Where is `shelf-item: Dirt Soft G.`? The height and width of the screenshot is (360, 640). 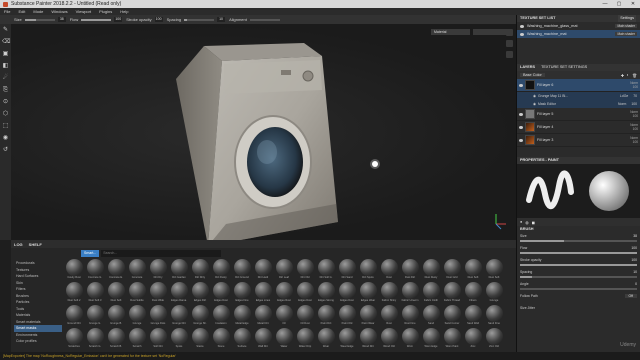 shelf-item: Dirt Soft G. is located at coordinates (326, 270).